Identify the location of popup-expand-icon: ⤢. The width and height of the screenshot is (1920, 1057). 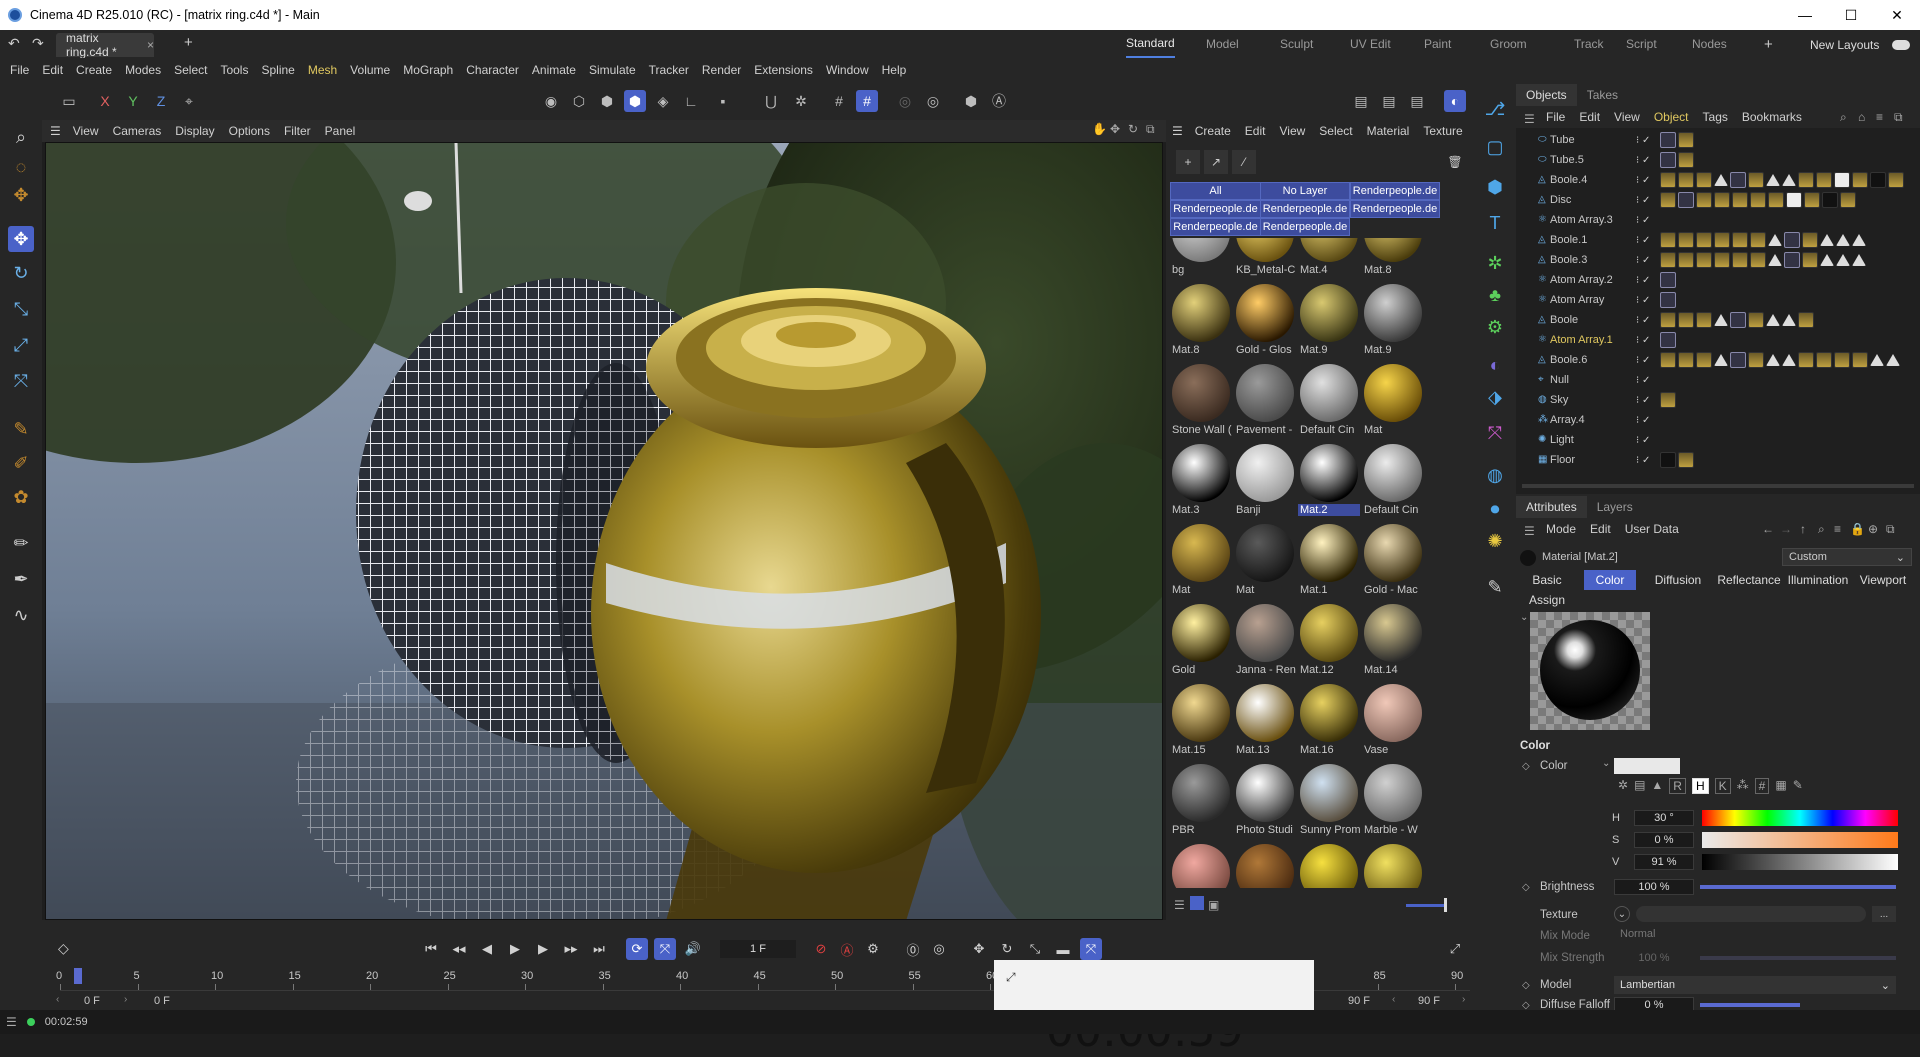
(1011, 977).